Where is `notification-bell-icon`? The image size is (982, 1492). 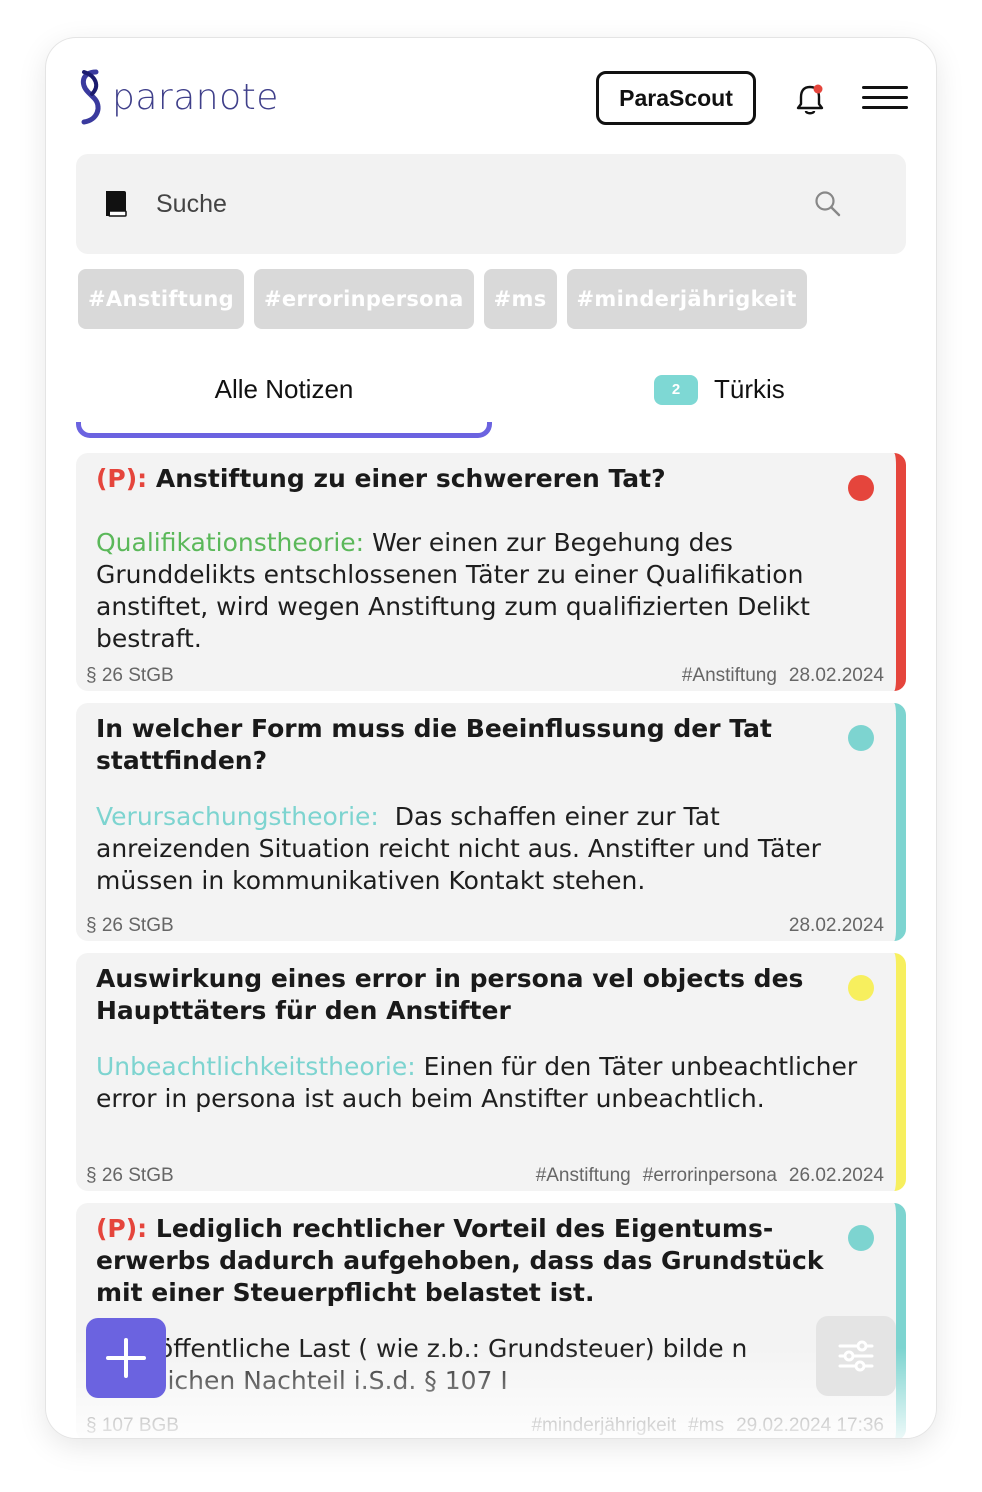
notification-bell-icon is located at coordinates (810, 100).